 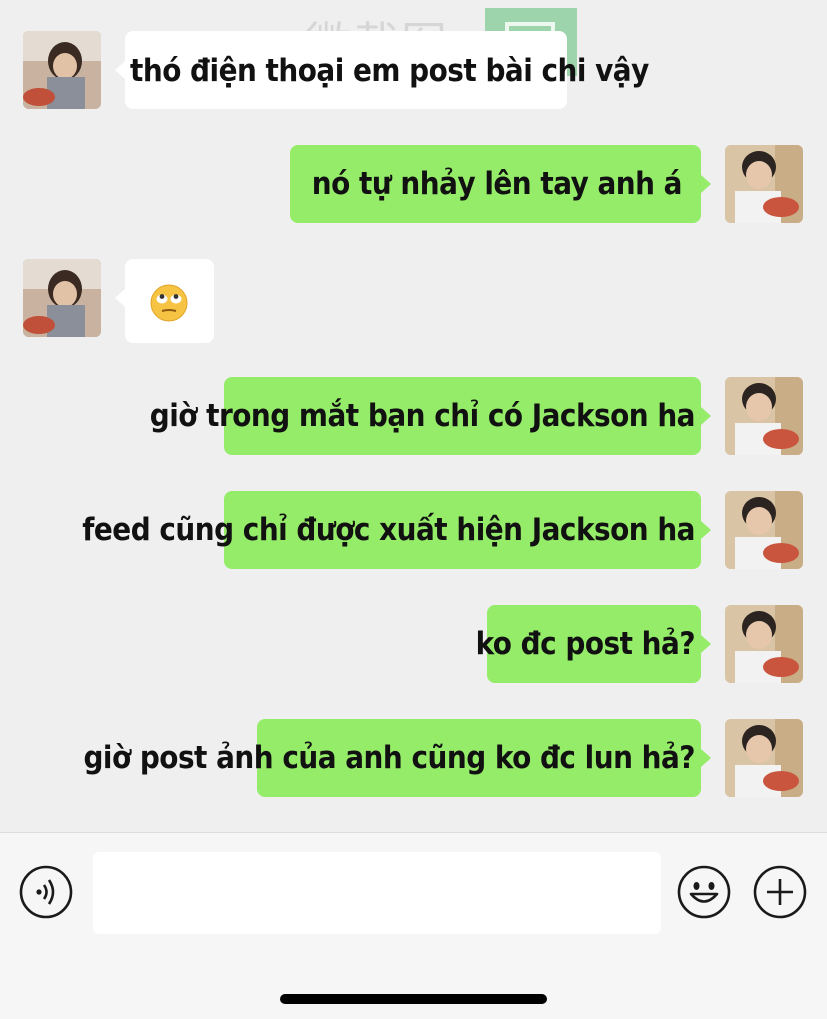 What do you see at coordinates (704, 892) in the screenshot?
I see `emoji-icon` at bounding box center [704, 892].